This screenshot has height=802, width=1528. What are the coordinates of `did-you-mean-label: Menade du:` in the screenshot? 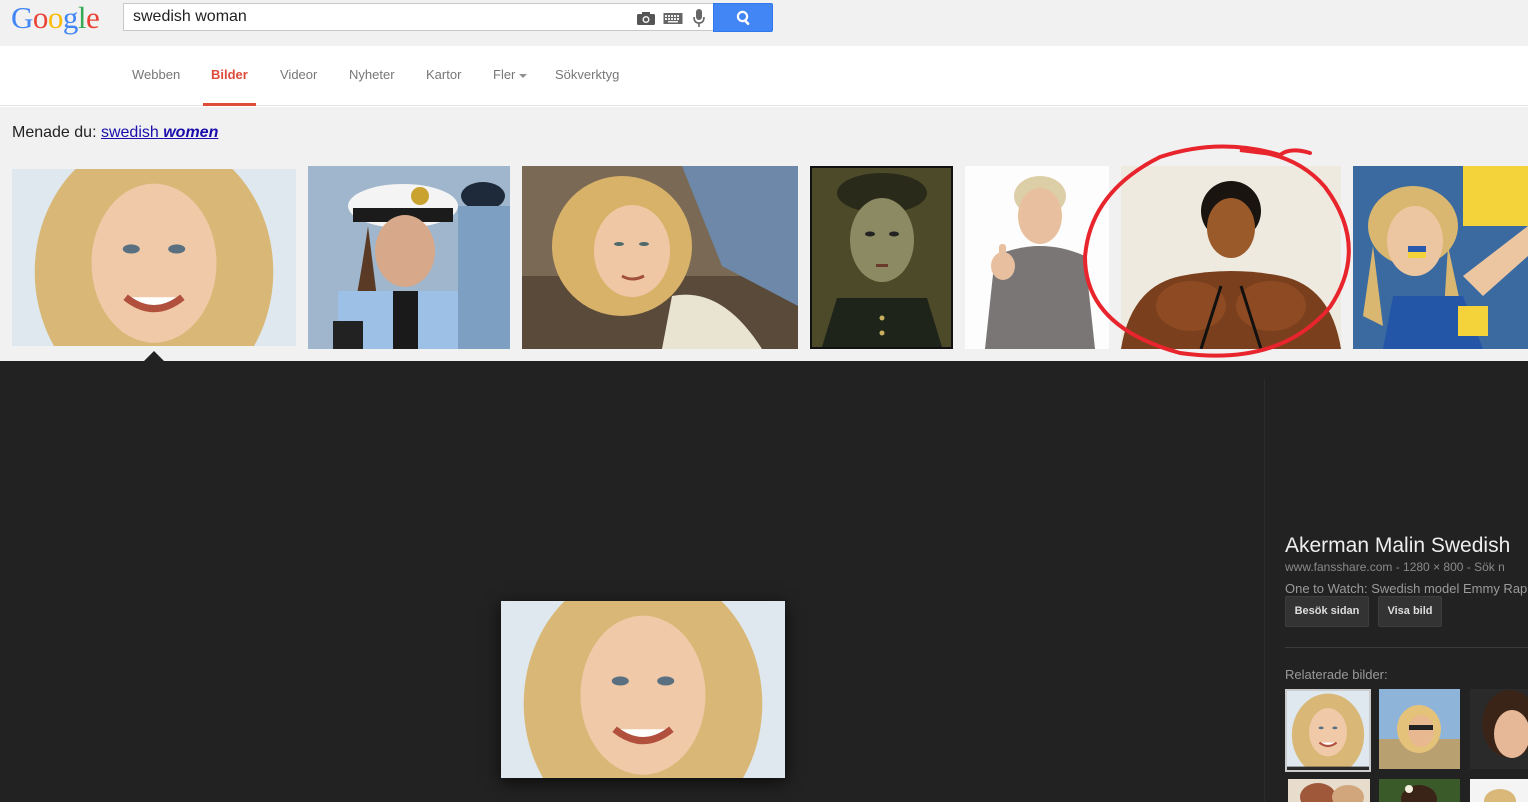 It's located at (54, 132).